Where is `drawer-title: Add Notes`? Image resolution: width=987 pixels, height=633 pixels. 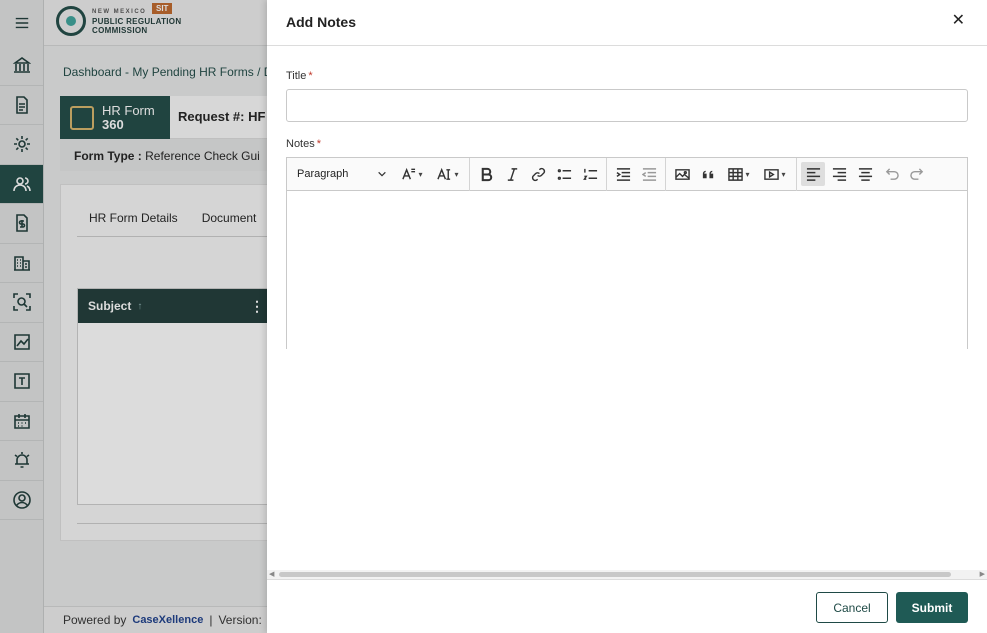 drawer-title: Add Notes is located at coordinates (321, 22).